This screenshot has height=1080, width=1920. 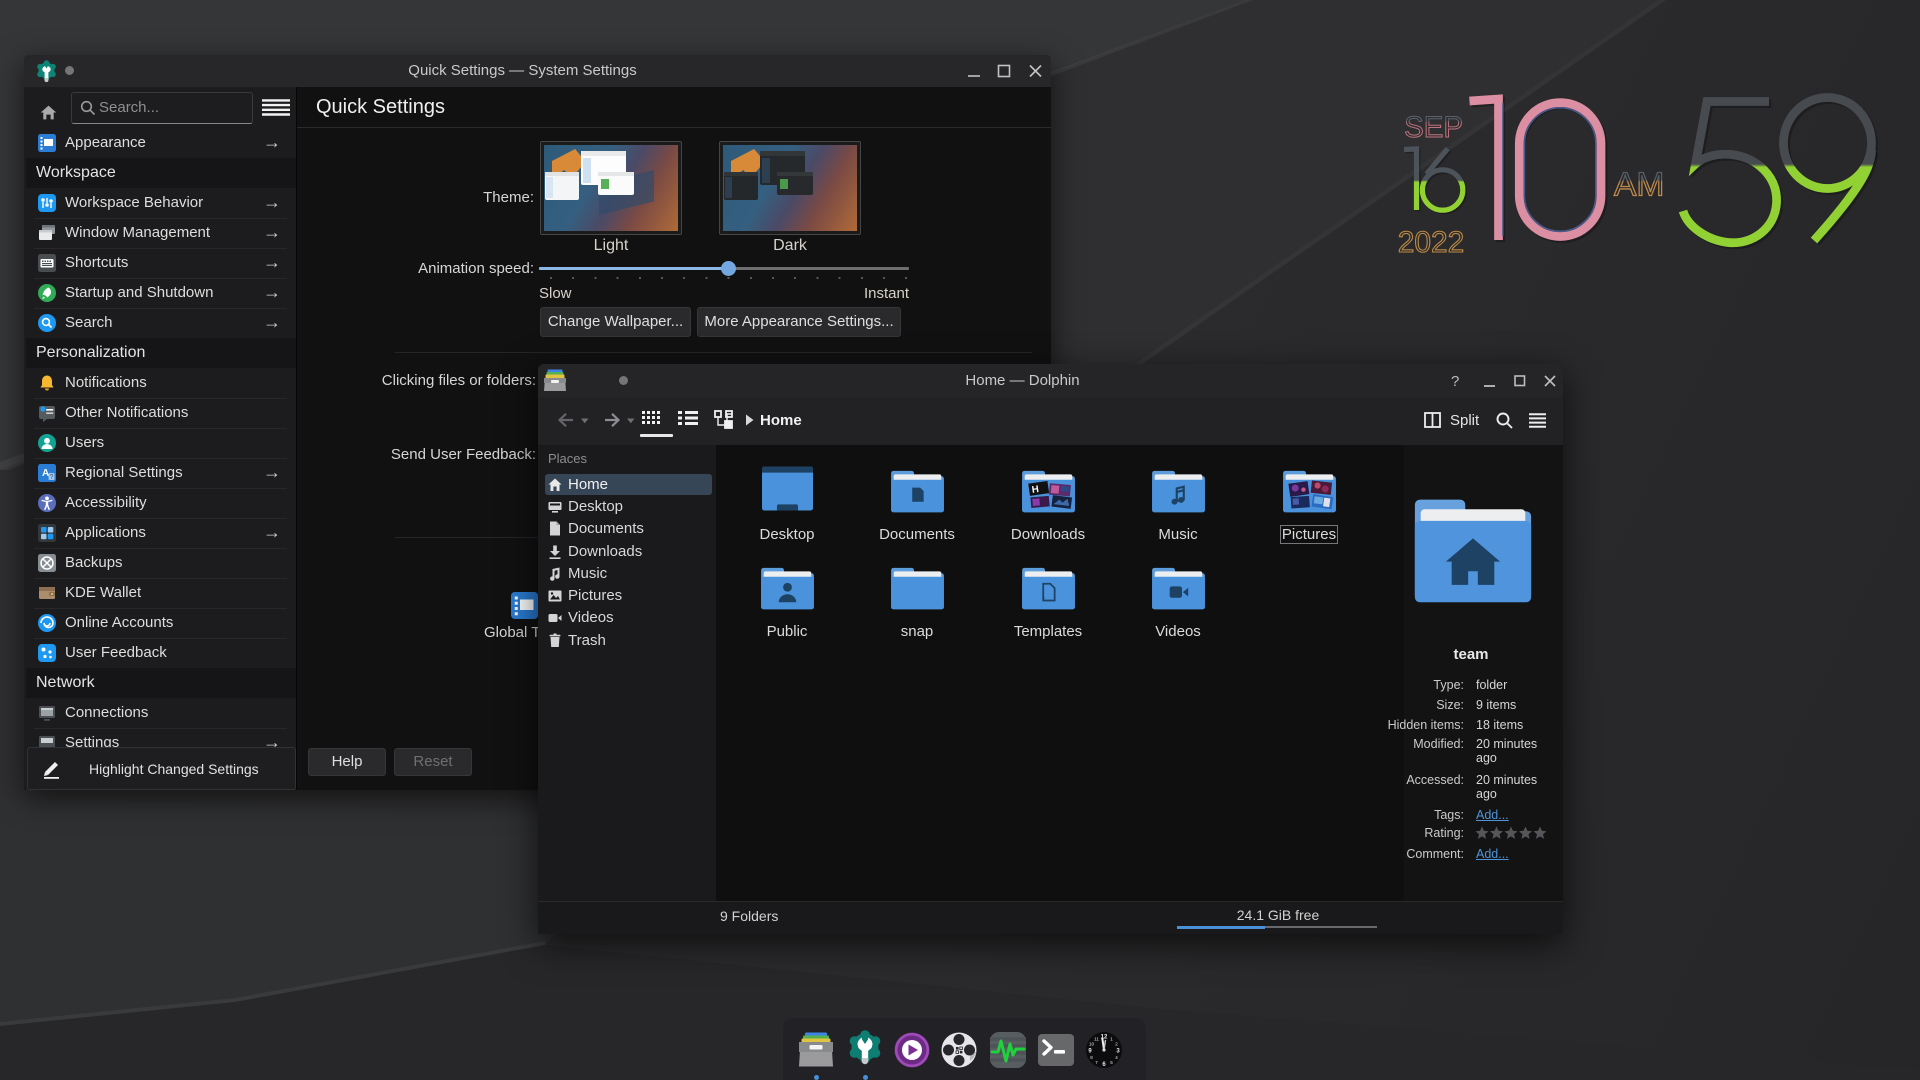 I want to click on svg-text: 11, so click(x=1096, y=1039).